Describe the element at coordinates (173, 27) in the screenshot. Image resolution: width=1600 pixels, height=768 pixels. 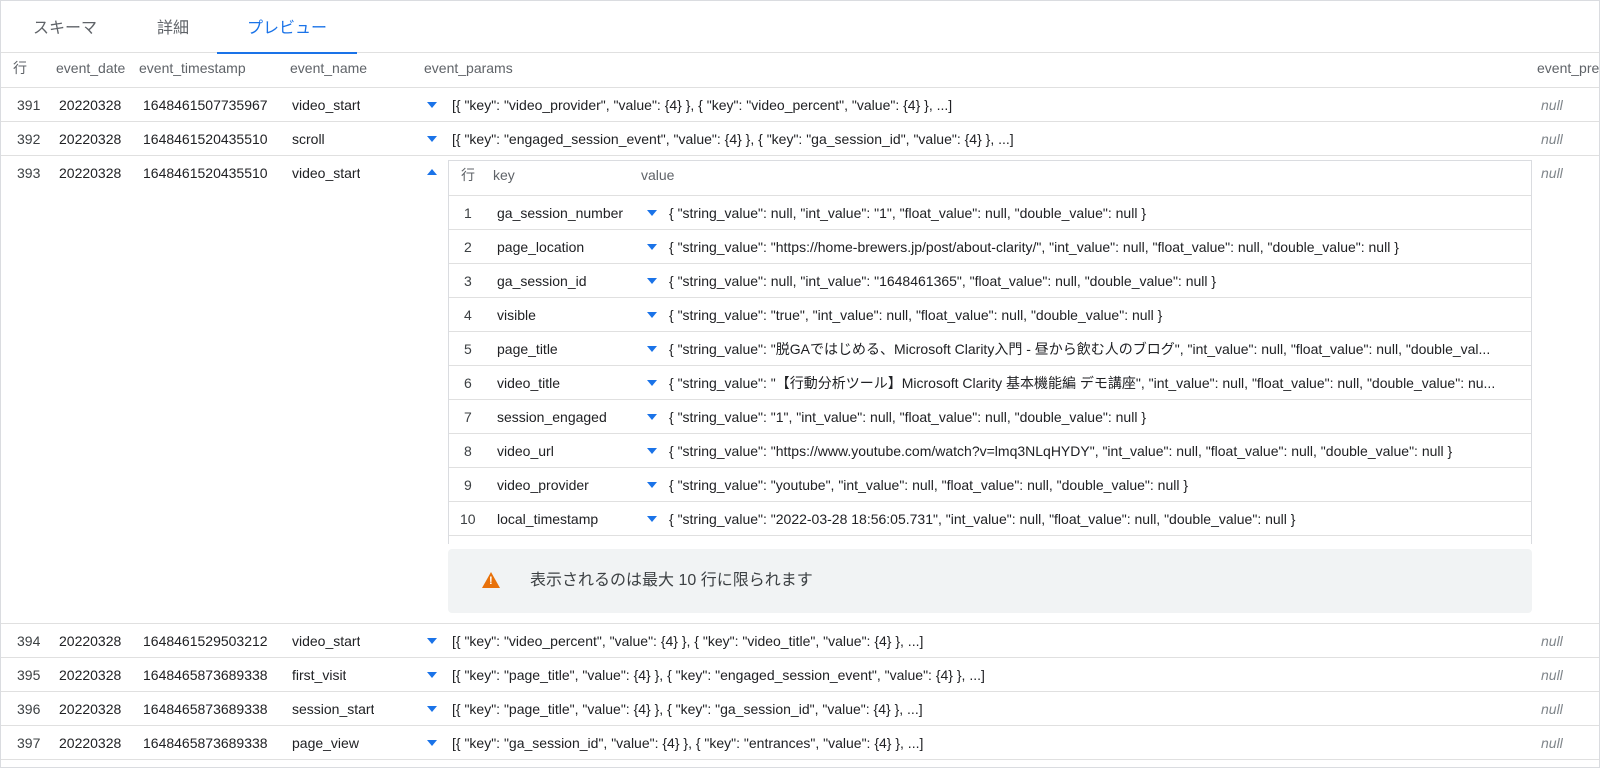
I see `tab-details: 詳細` at that location.